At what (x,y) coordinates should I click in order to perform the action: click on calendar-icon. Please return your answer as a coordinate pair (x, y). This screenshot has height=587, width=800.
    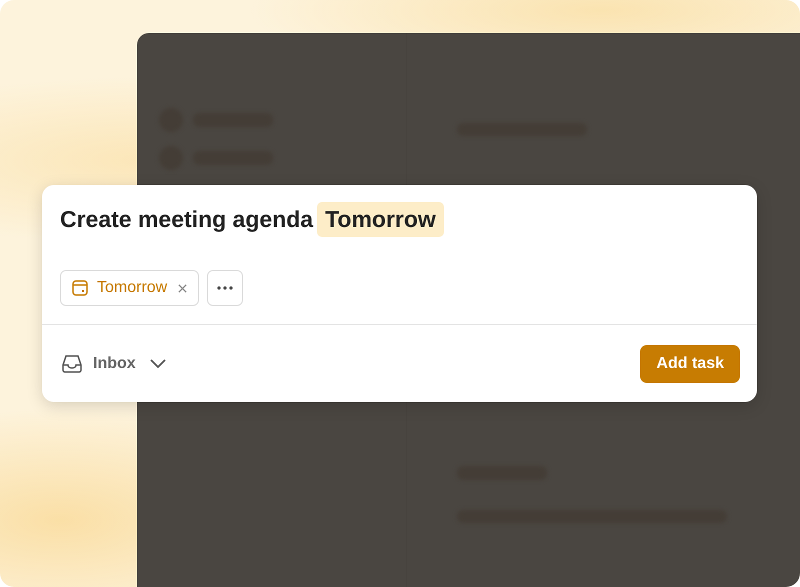
    Looking at the image, I should click on (80, 288).